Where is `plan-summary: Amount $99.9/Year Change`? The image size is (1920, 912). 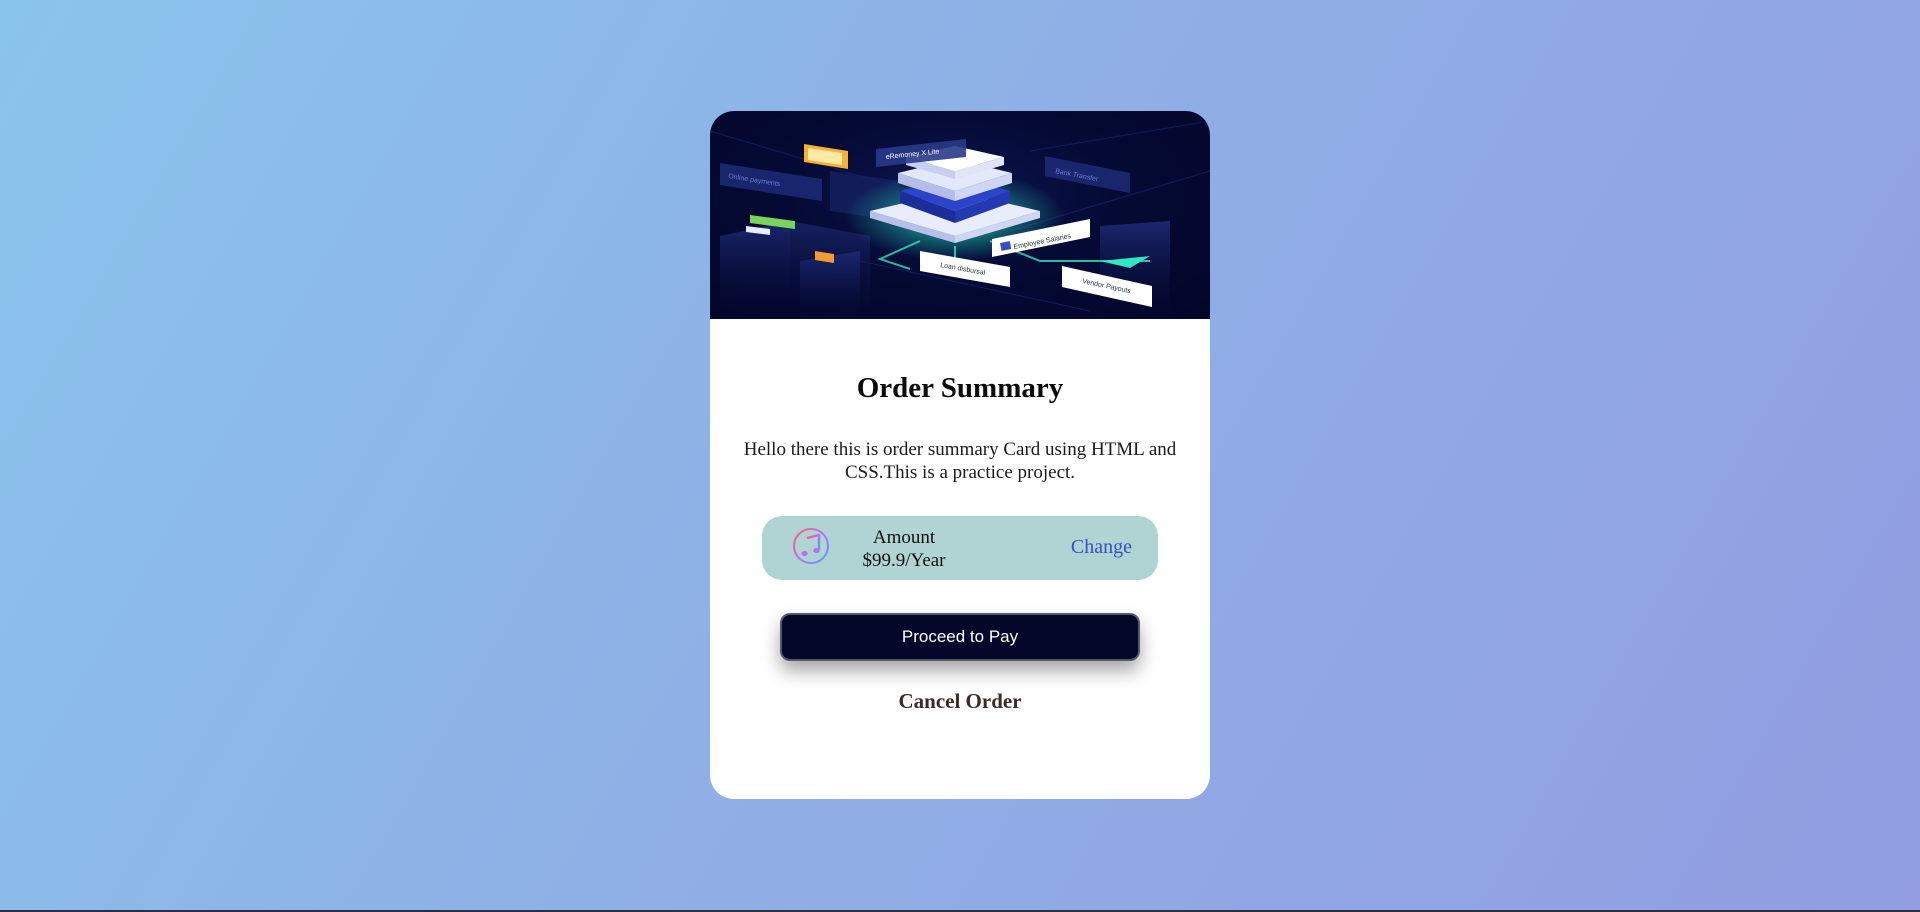
plan-summary: Amount $99.9/Year Change is located at coordinates (960, 548).